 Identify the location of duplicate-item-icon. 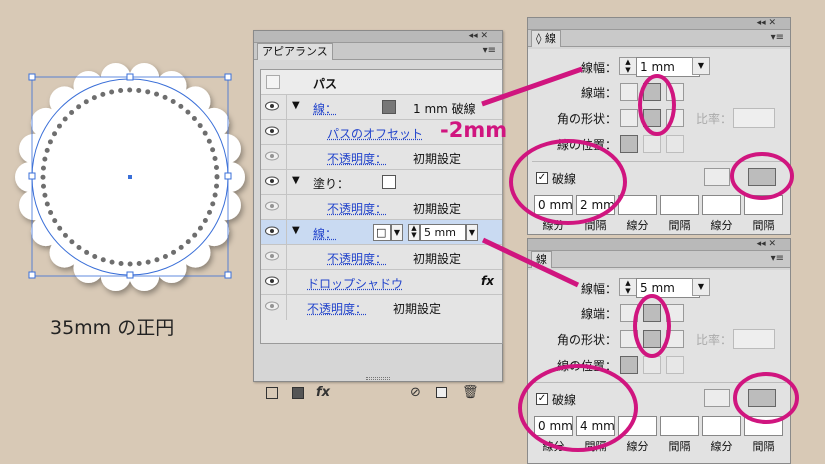
(441, 392).